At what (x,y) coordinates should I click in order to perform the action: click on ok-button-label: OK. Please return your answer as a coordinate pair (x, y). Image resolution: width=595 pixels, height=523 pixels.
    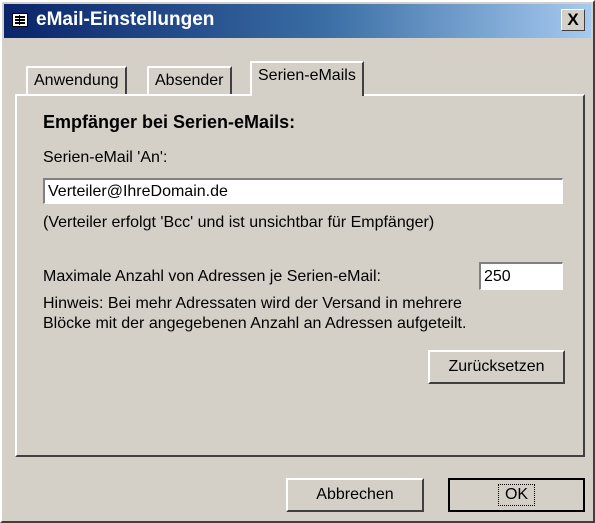
    Looking at the image, I should click on (516, 495).